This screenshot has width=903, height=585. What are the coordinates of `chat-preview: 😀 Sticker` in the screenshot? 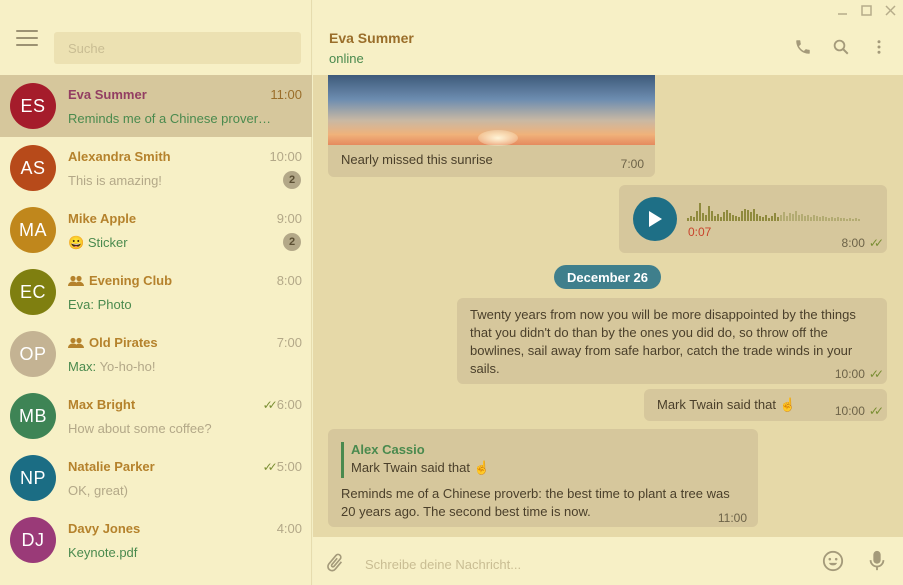 It's located at (98, 242).